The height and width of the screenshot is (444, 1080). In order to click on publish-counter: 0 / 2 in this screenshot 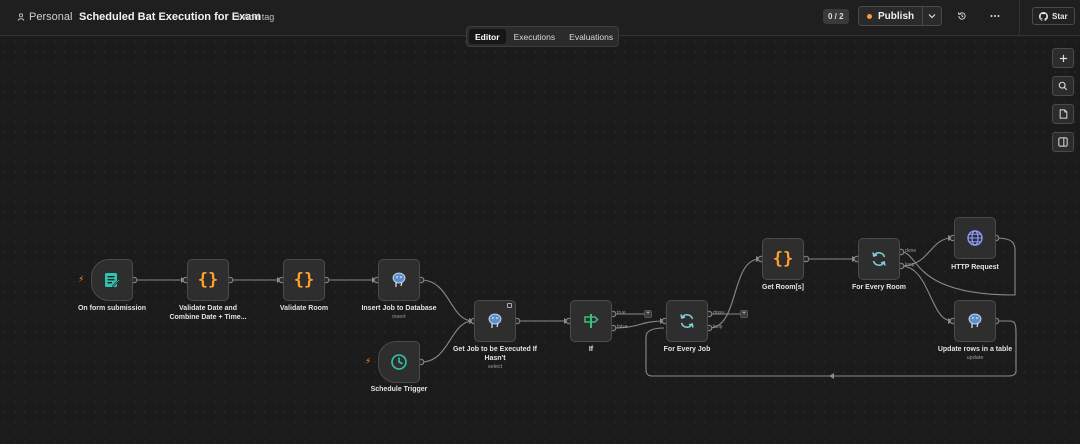, I will do `click(836, 16)`.